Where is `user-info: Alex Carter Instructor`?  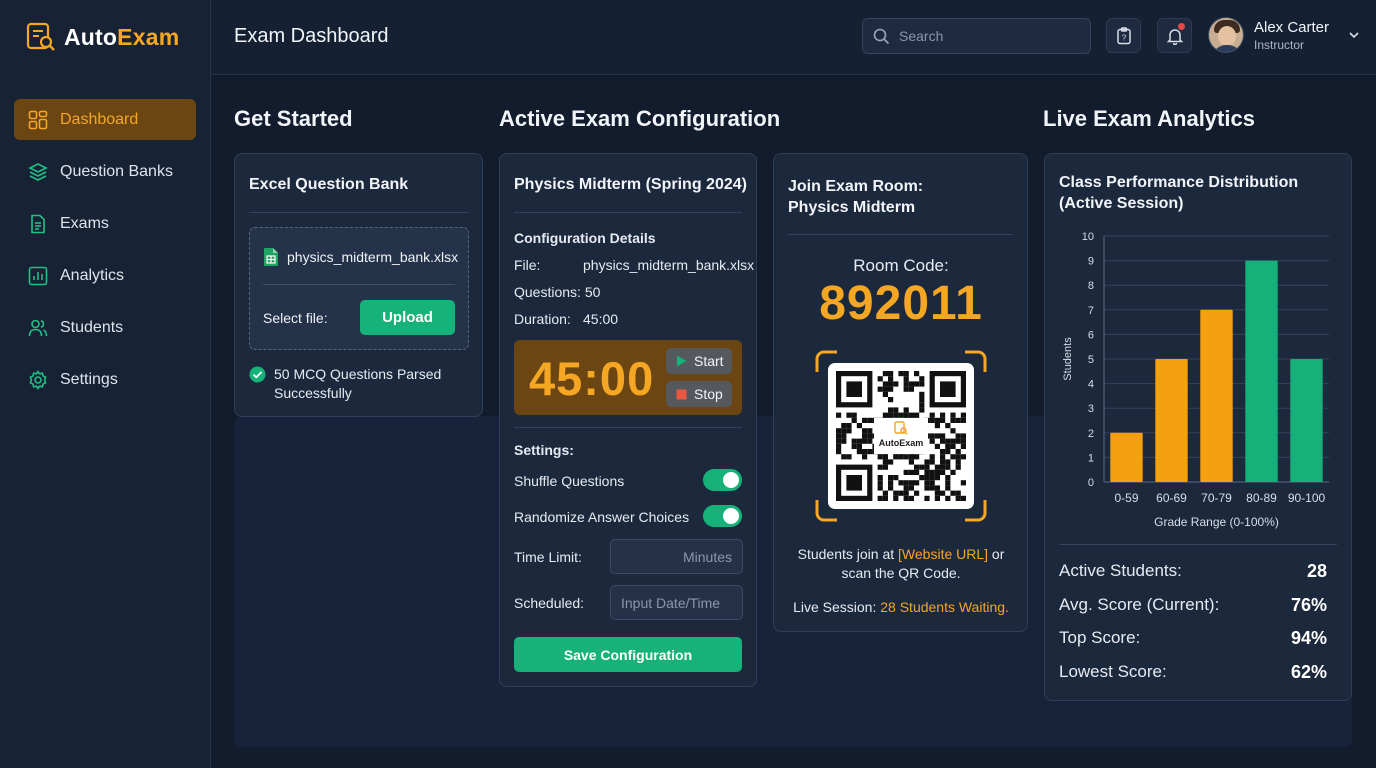 user-info: Alex Carter Instructor is located at coordinates (1291, 35).